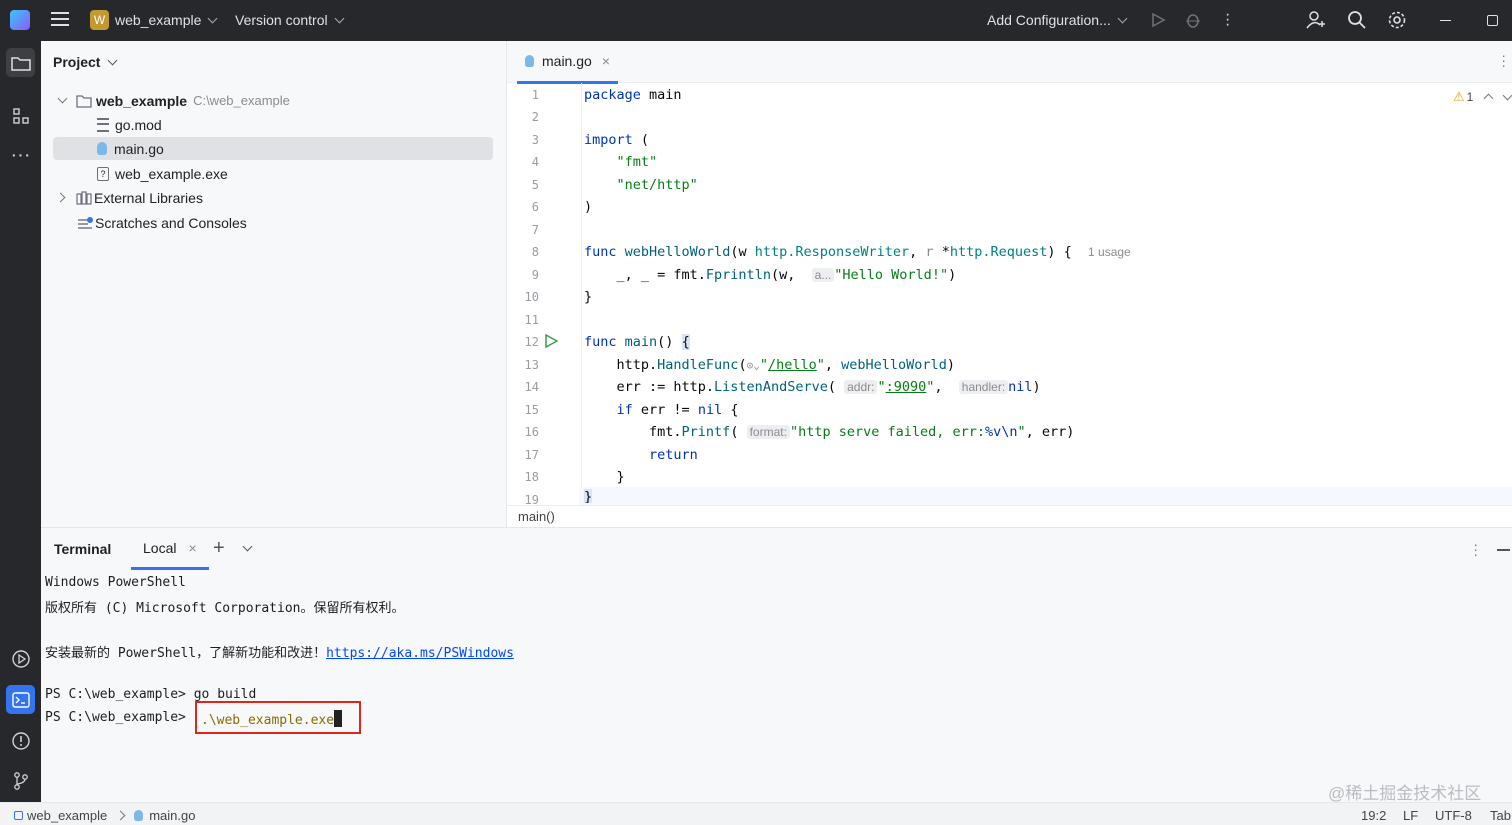 Image resolution: width=1512 pixels, height=825 pixels. Describe the element at coordinates (617, 140) in the screenshot. I see `code-line-3: import (` at that location.